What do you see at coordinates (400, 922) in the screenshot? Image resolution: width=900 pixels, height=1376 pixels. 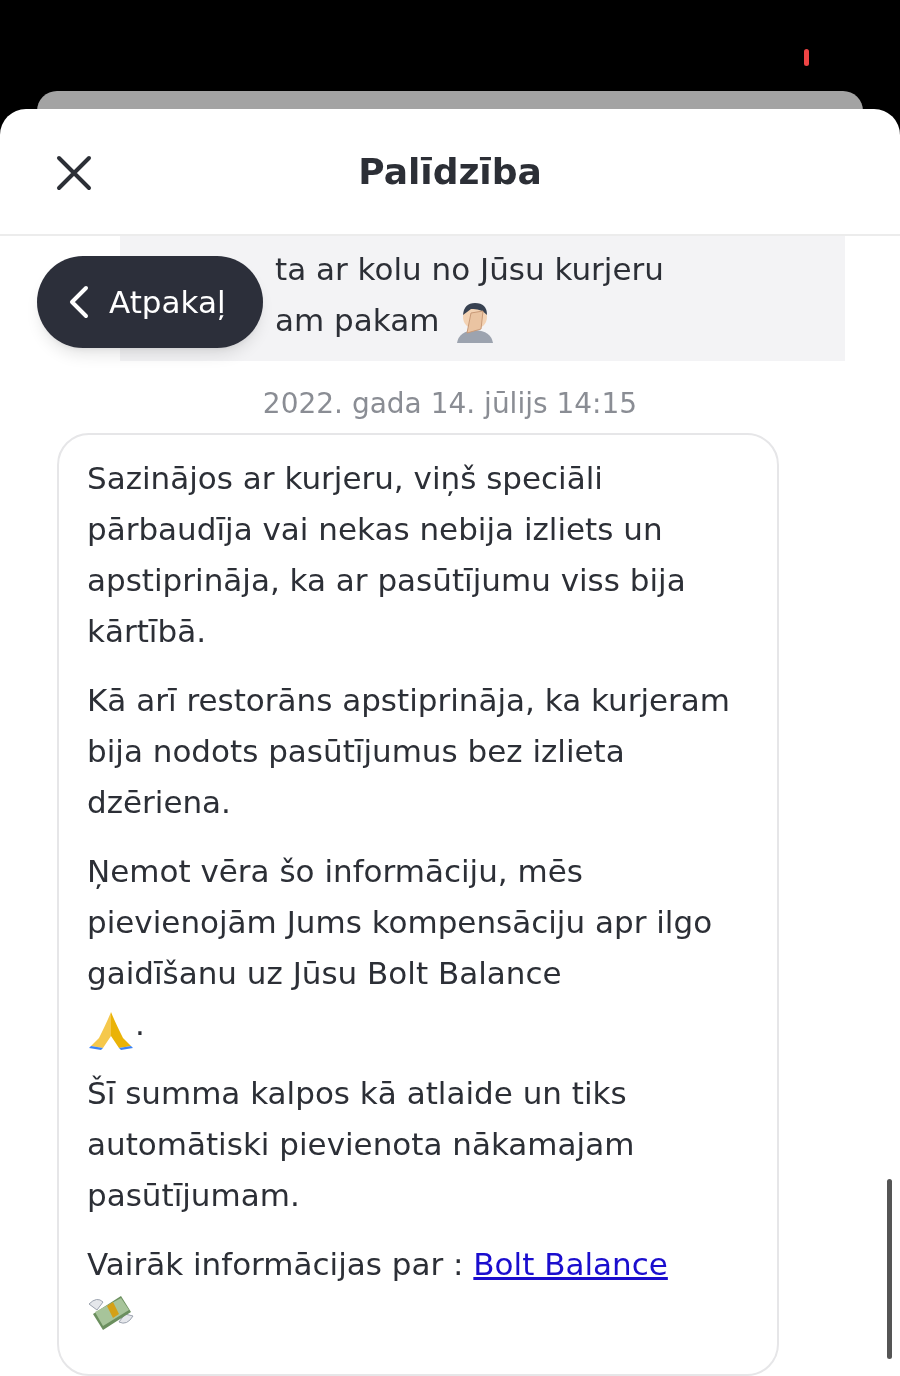 I see `message-paragraph: Ņemot vēra šo informāciju, mēs pievienojām Jums kompensāciju apr ilgo gaidīšanu uz Jūsu Bolt Balance` at bounding box center [400, 922].